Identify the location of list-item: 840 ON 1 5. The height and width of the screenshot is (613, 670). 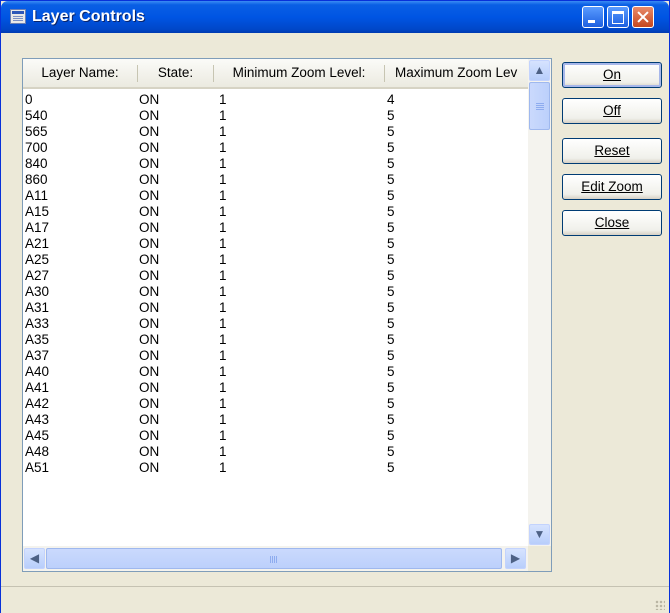
(275, 164).